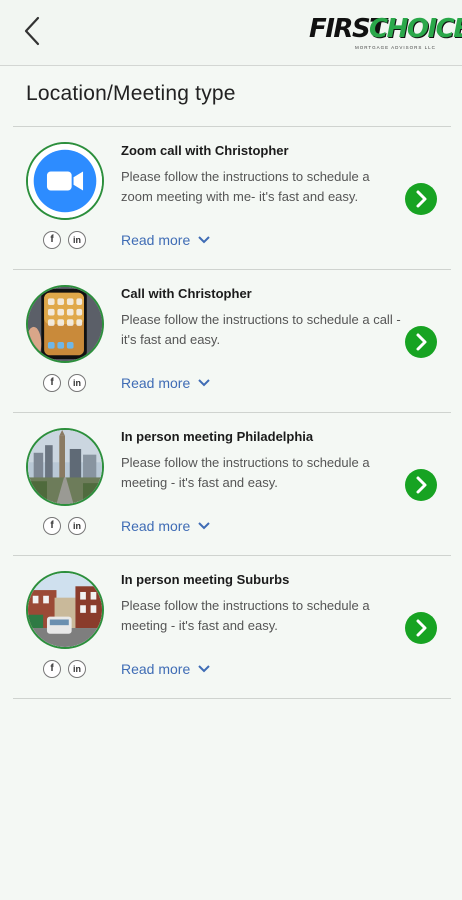  What do you see at coordinates (205, 150) in the screenshot?
I see `meeting-title: Zoom call with Christopher` at bounding box center [205, 150].